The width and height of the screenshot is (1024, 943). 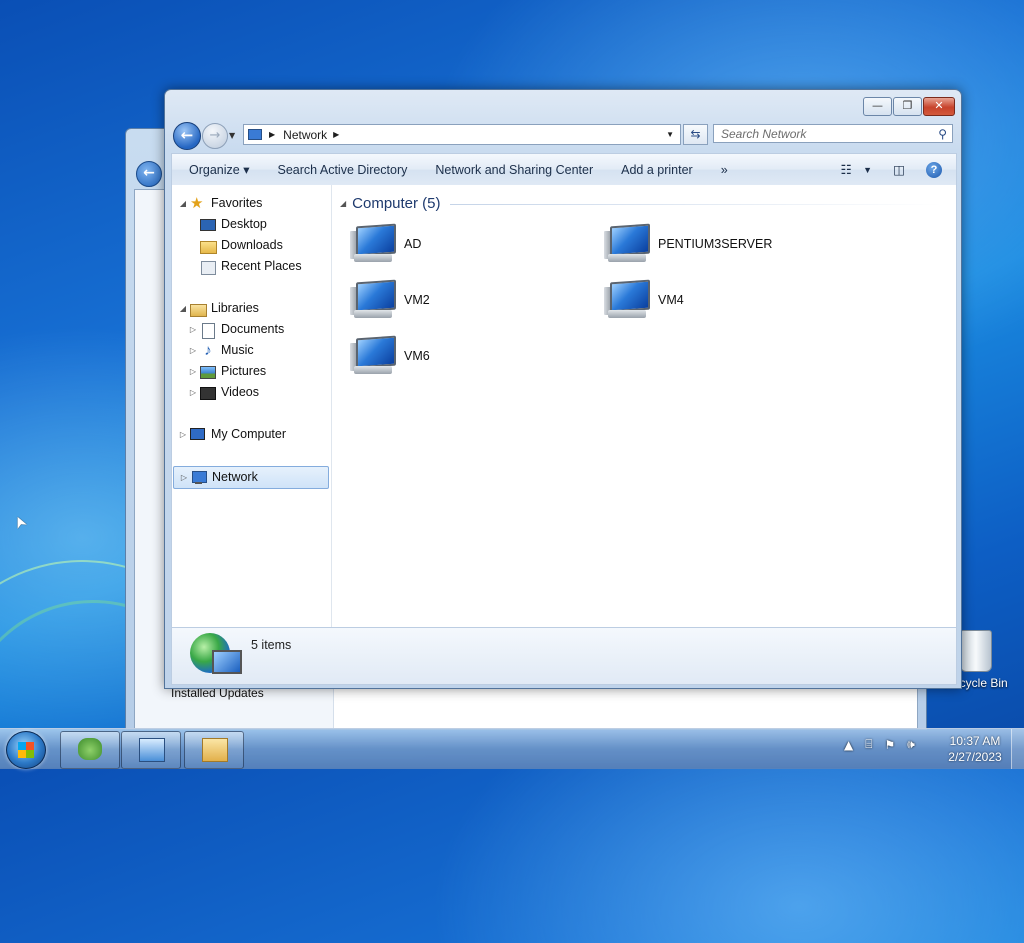 I want to click on star-icon: ★, so click(x=197, y=203).